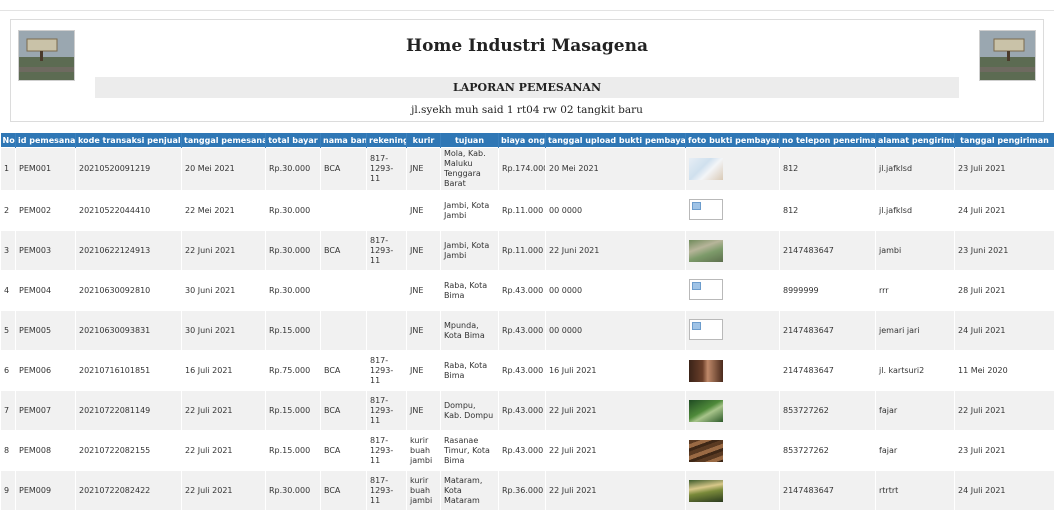  What do you see at coordinates (46, 211) in the screenshot?
I see `cell-id-pemesanan: PEM002` at bounding box center [46, 211].